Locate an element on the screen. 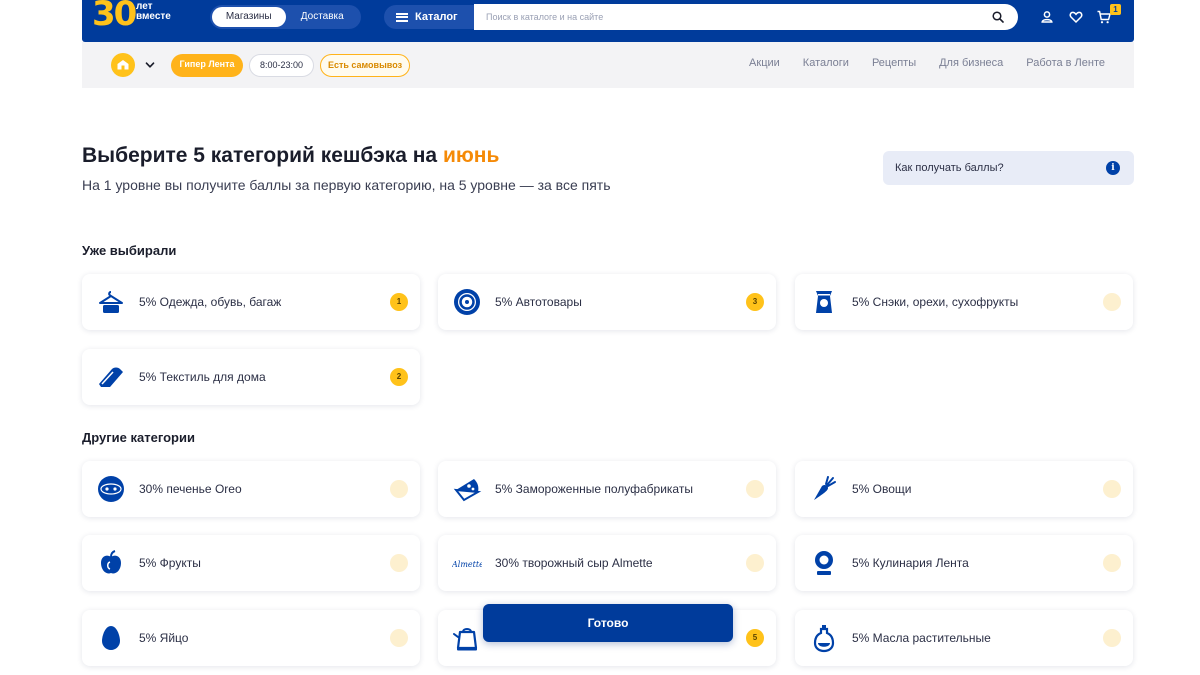  done-button: Готово is located at coordinates (608, 623).